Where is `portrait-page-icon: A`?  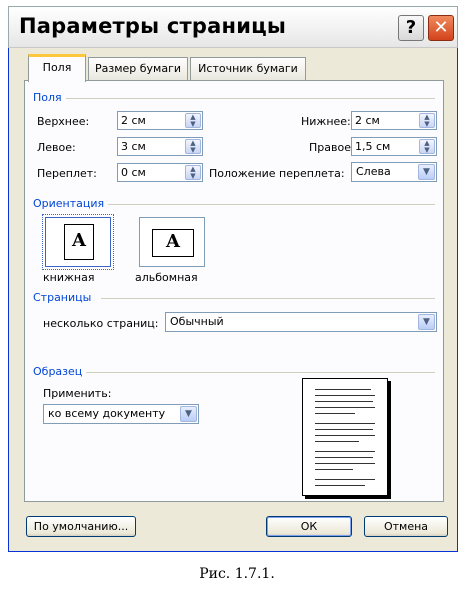
portrait-page-icon: A is located at coordinates (79, 242).